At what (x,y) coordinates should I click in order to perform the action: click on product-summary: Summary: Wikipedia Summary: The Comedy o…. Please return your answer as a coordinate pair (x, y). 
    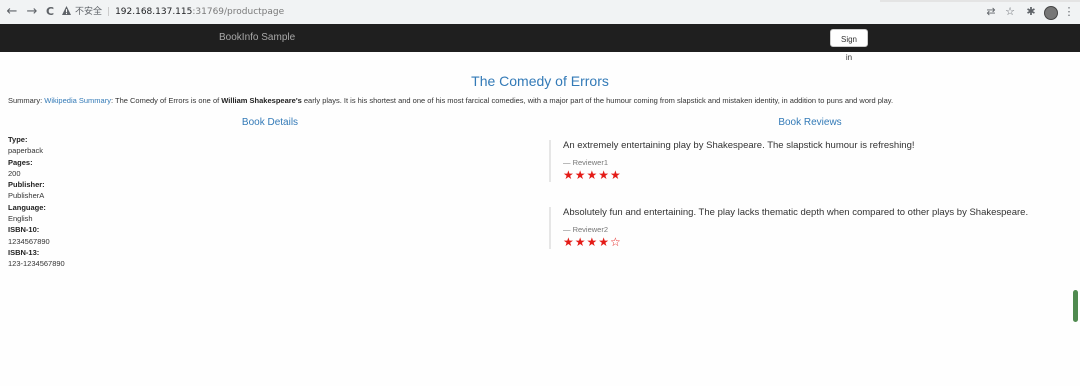
    Looking at the image, I should click on (540, 100).